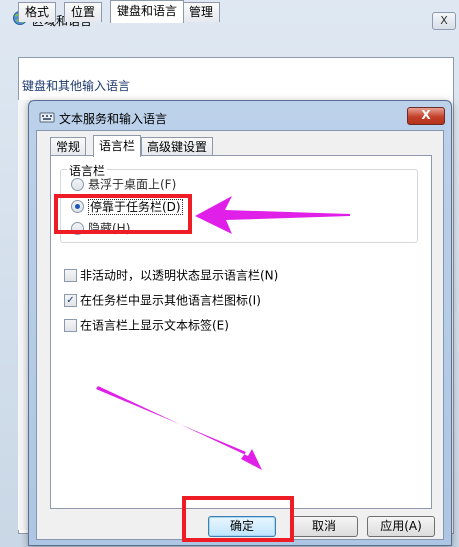 This screenshot has width=459, height=547. What do you see at coordinates (68, 146) in the screenshot?
I see `tab-general: 常规` at bounding box center [68, 146].